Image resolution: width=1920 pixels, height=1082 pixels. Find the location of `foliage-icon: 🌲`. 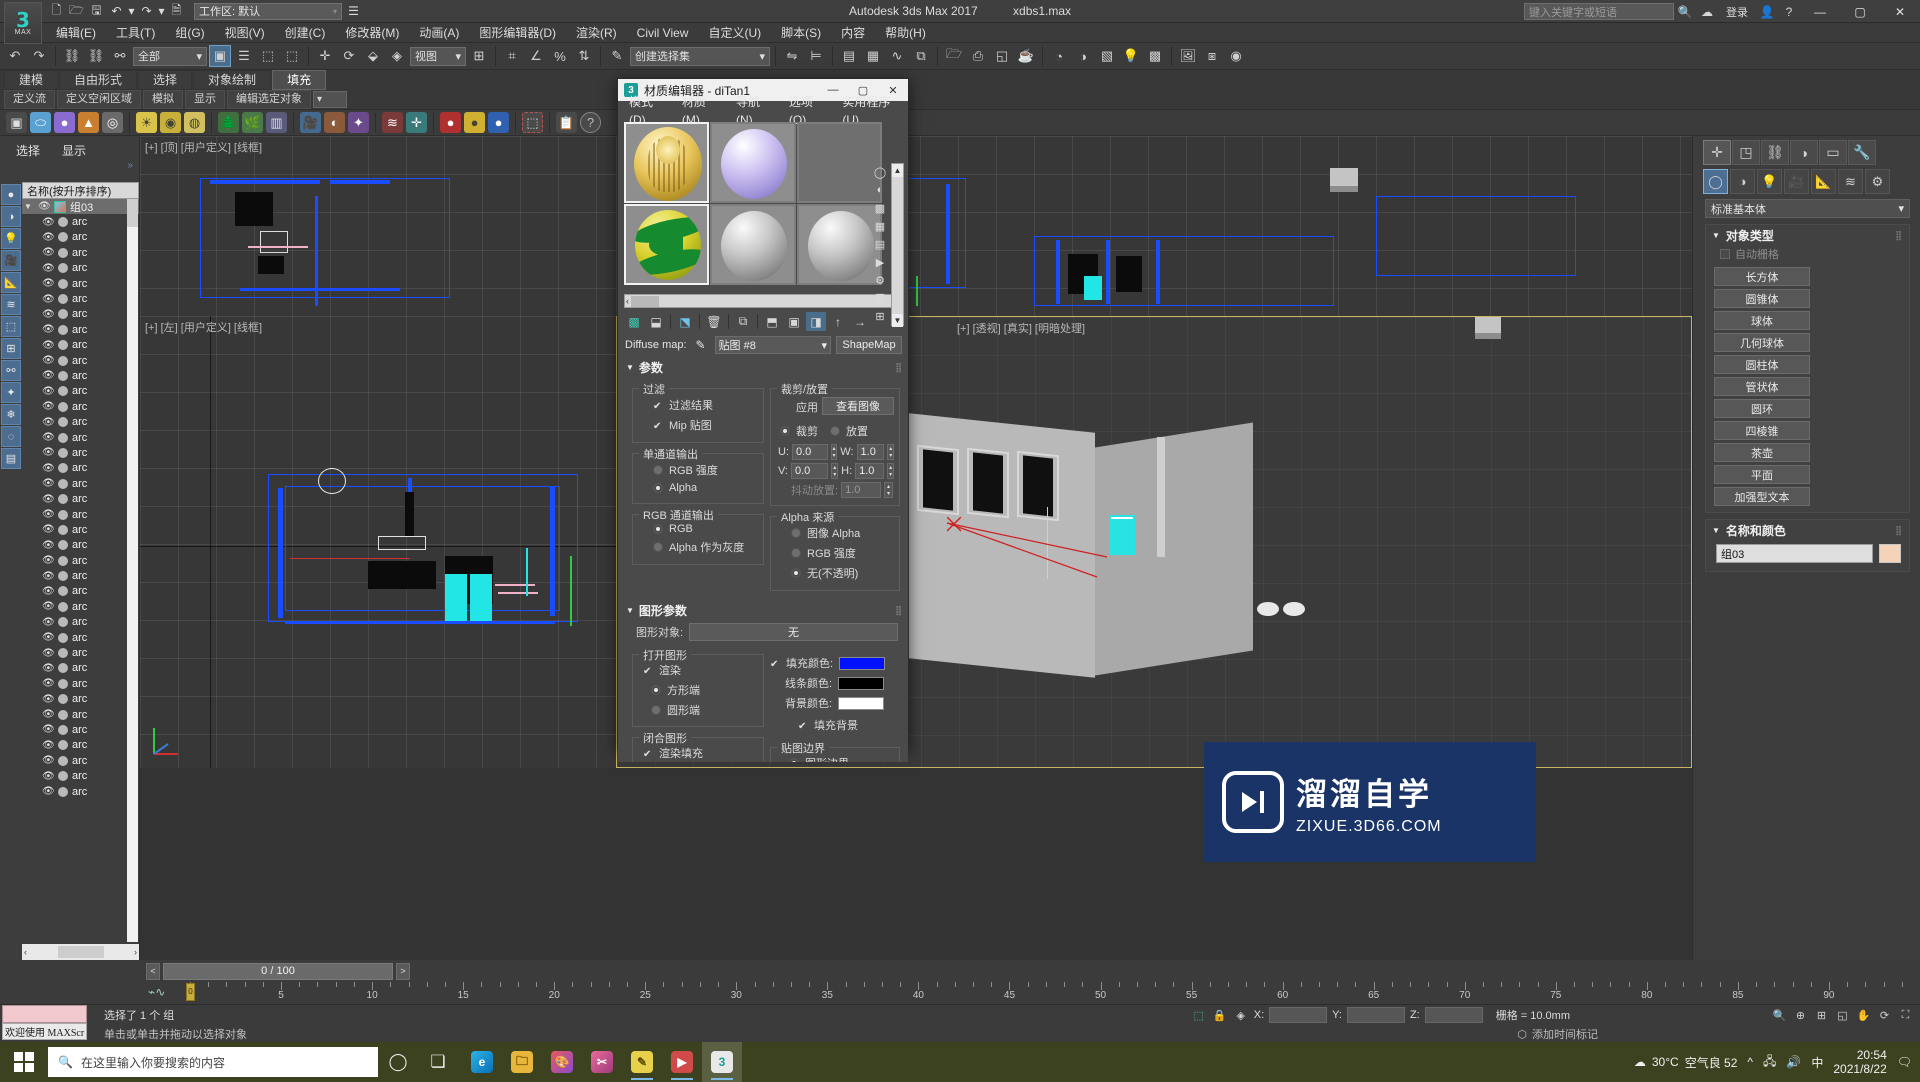

foliage-icon: 🌲 is located at coordinates (228, 122).